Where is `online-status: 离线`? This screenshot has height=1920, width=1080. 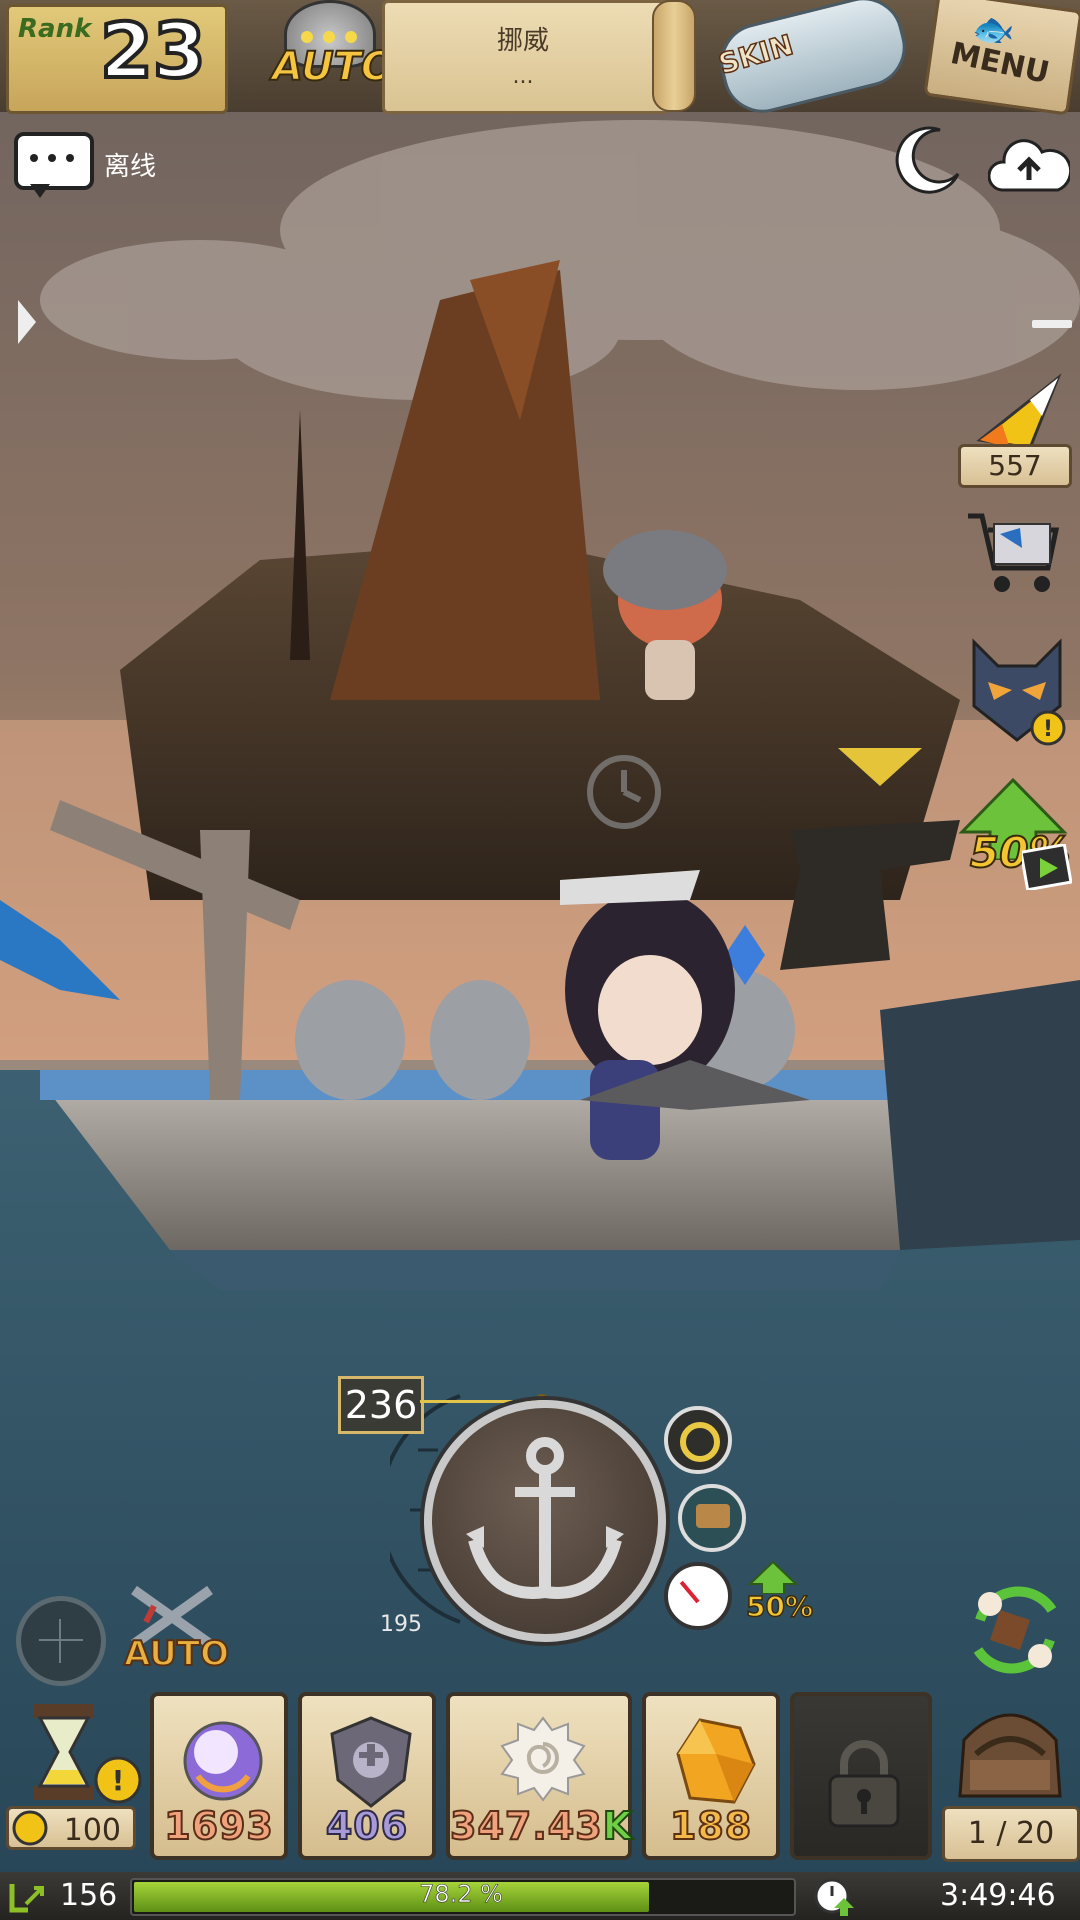
online-status: 离线 is located at coordinates (130, 167).